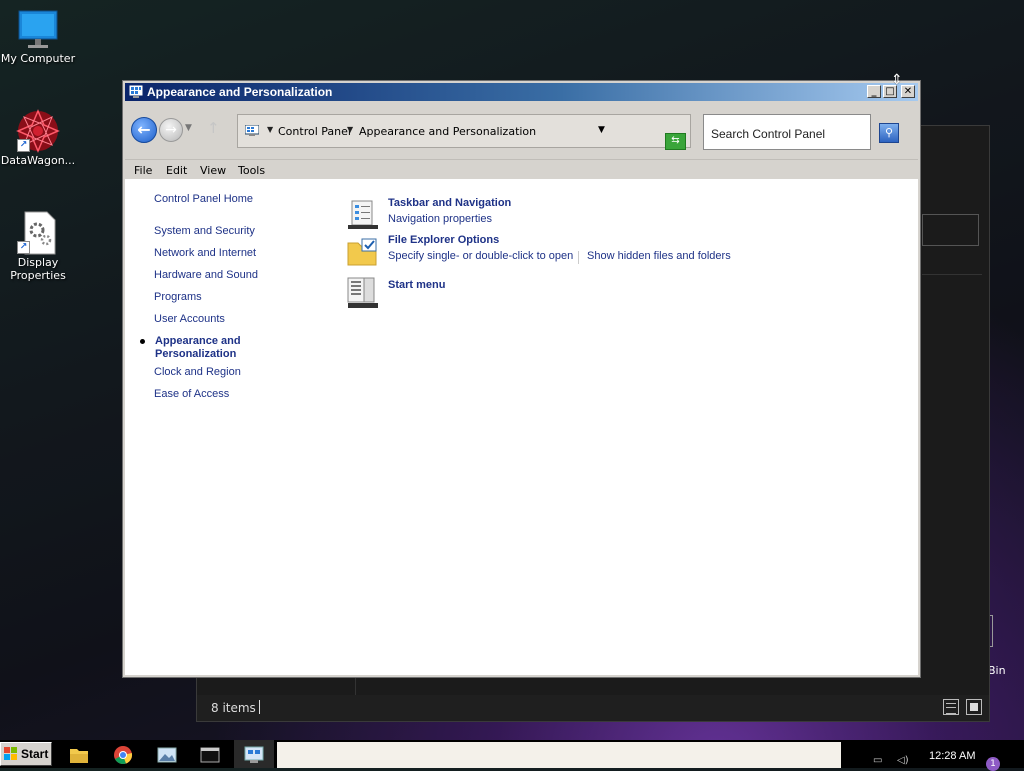 This screenshot has height=771, width=1024. I want to click on menu-tools: Tools, so click(251, 170).